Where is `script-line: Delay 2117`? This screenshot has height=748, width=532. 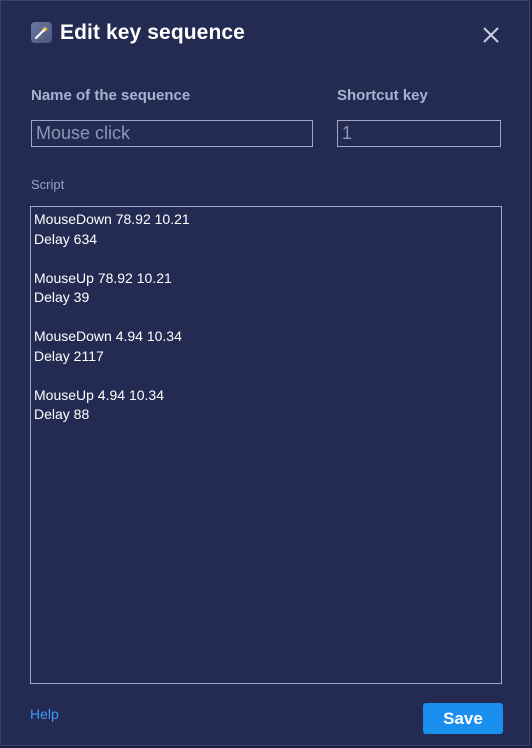
script-line: Delay 2117 is located at coordinates (69, 355).